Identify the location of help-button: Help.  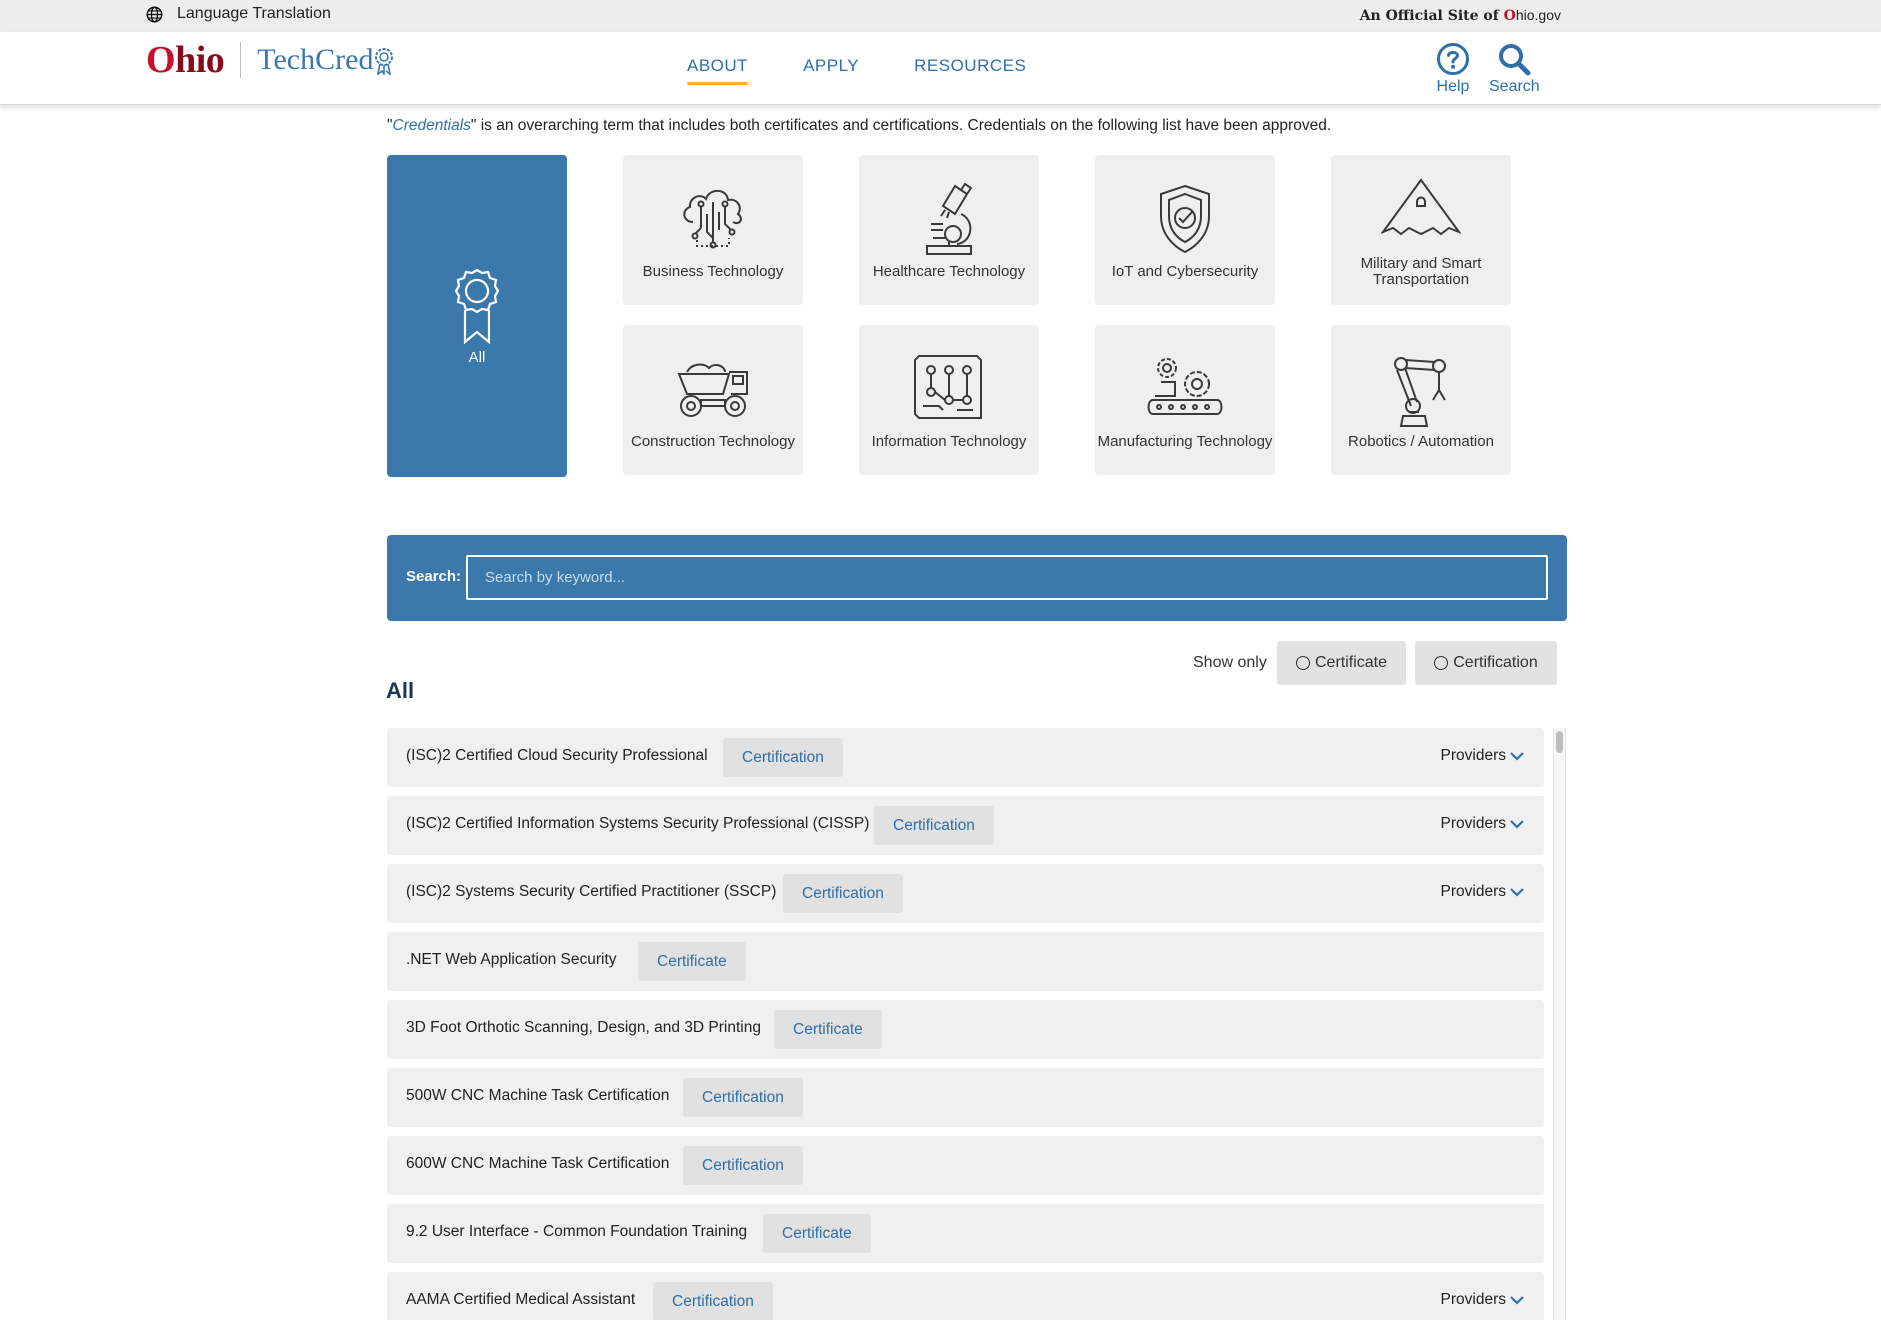
(1453, 69).